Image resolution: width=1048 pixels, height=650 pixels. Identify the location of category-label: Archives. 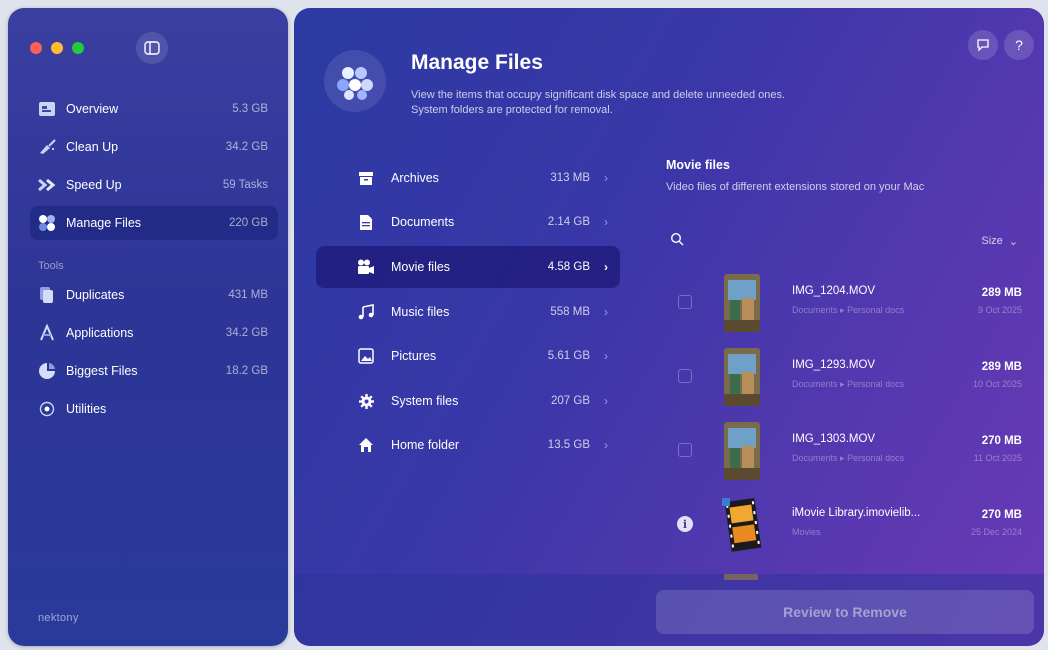
(415, 178).